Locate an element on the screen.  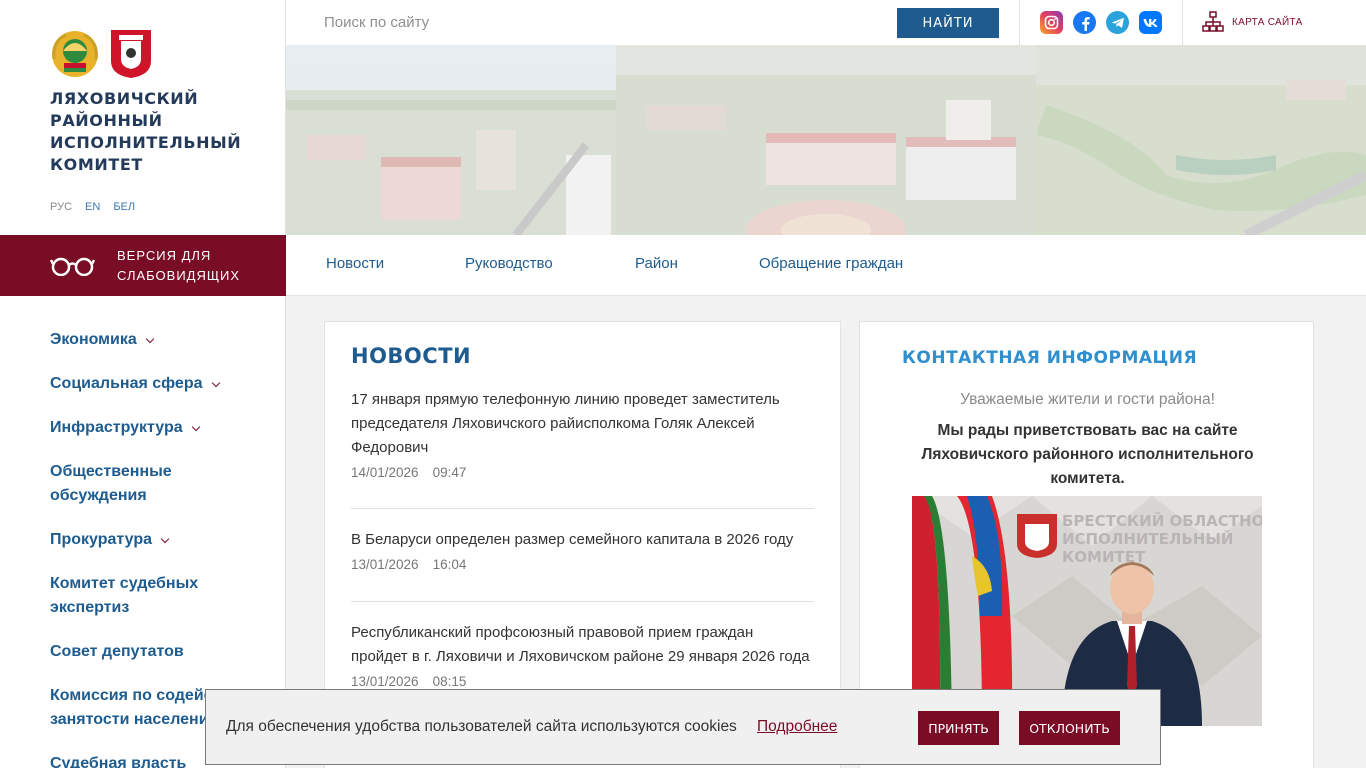
photo-sign-text: БРЕСТСКИЙ ОБЛАСТНОЙ is located at coordinates (1162, 520).